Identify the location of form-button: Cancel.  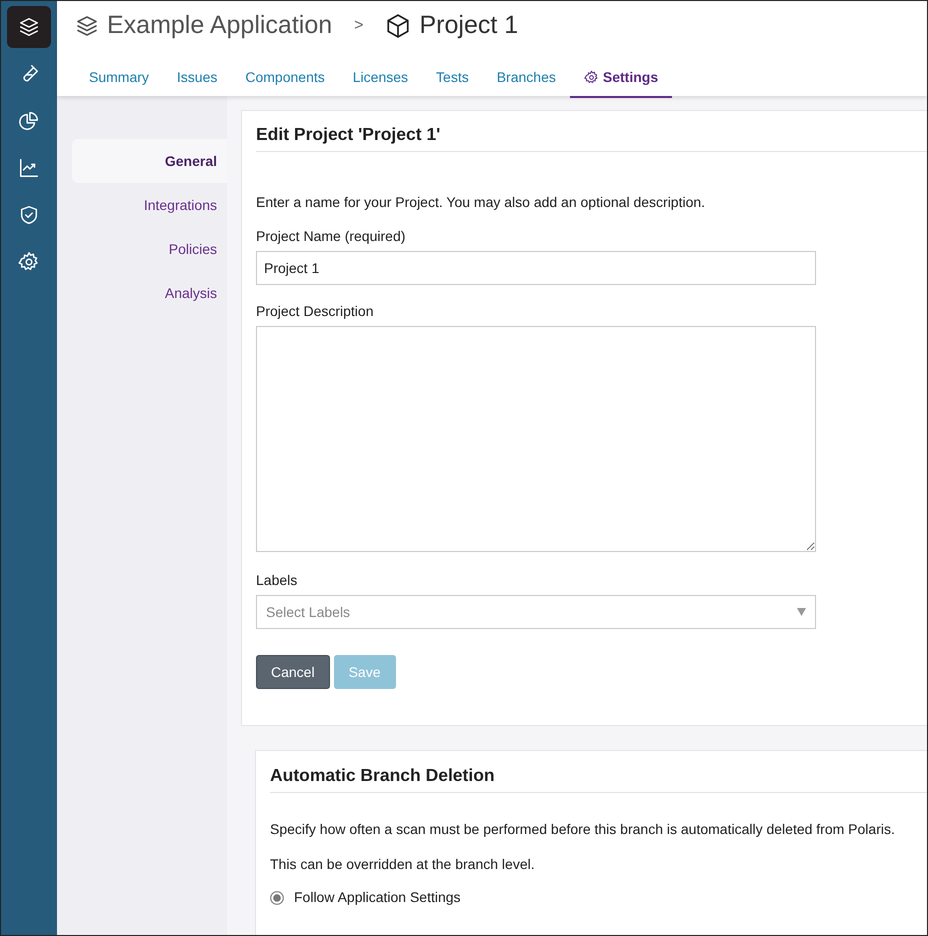
(293, 672).